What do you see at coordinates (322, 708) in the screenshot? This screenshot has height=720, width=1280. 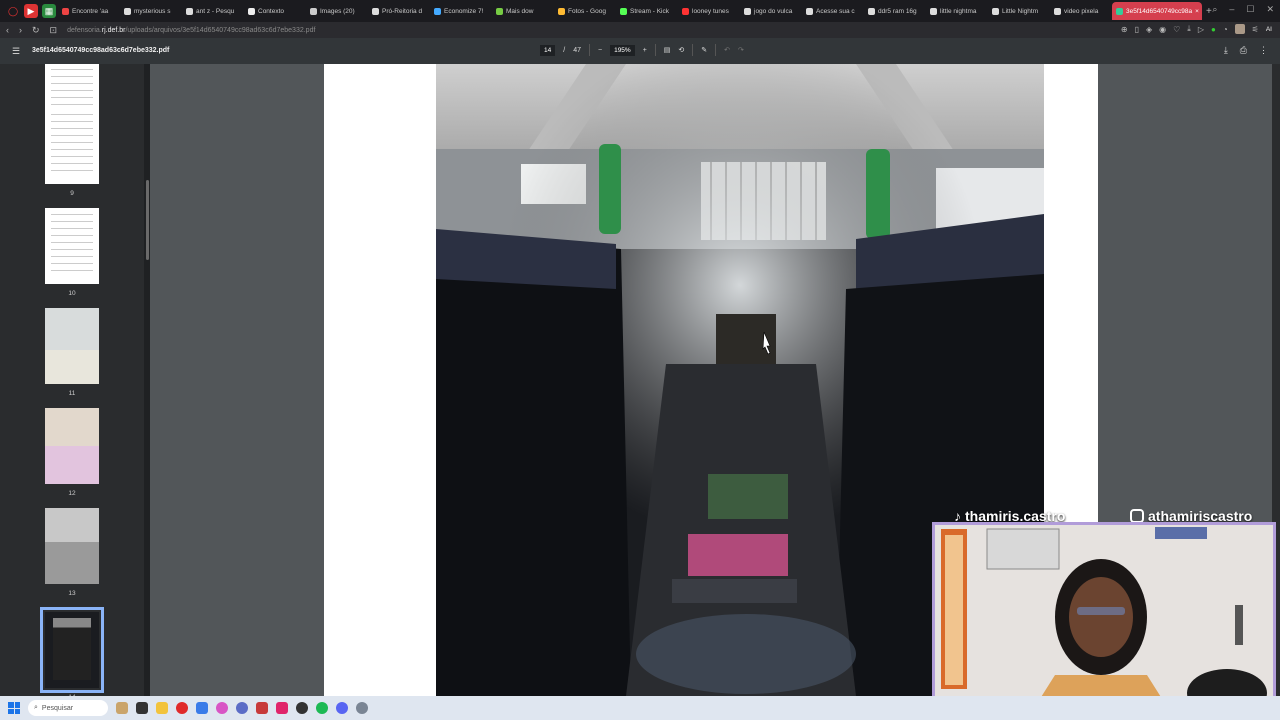 I see `spotify-icon` at bounding box center [322, 708].